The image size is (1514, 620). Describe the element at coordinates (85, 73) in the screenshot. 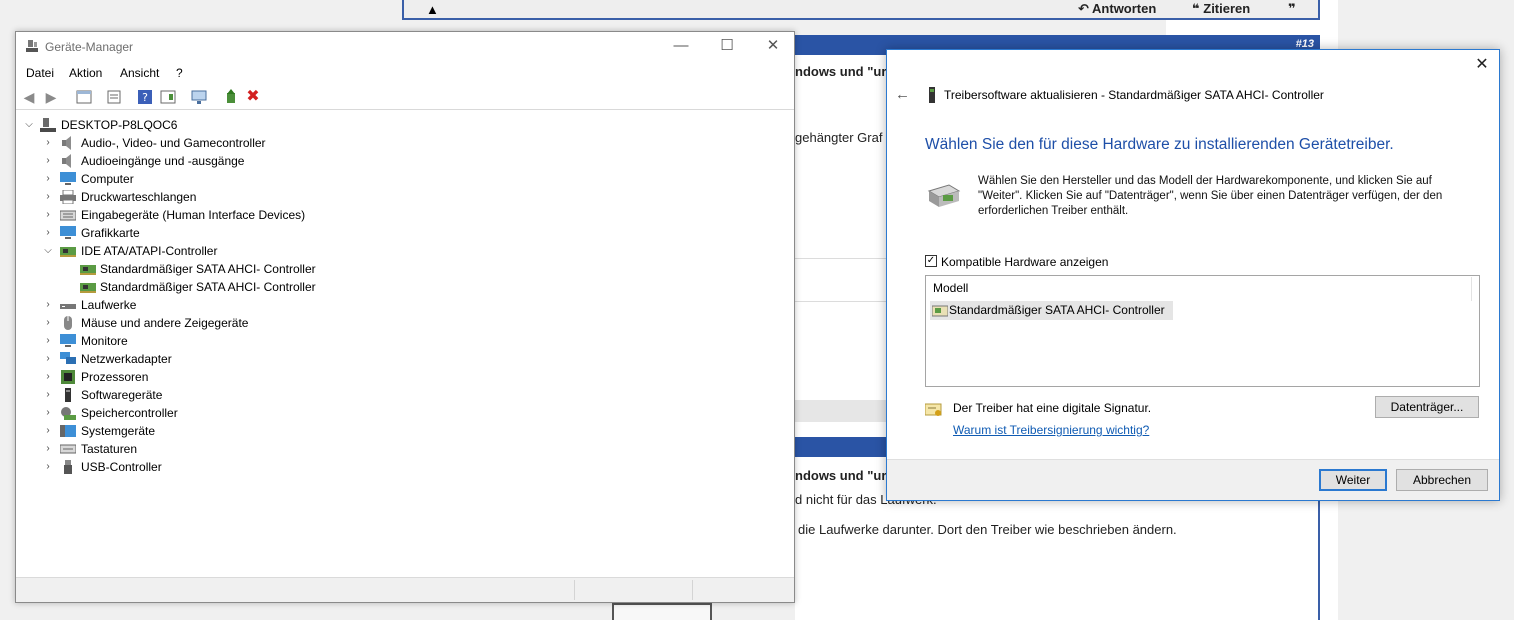

I see `menu-action: Aktion` at that location.